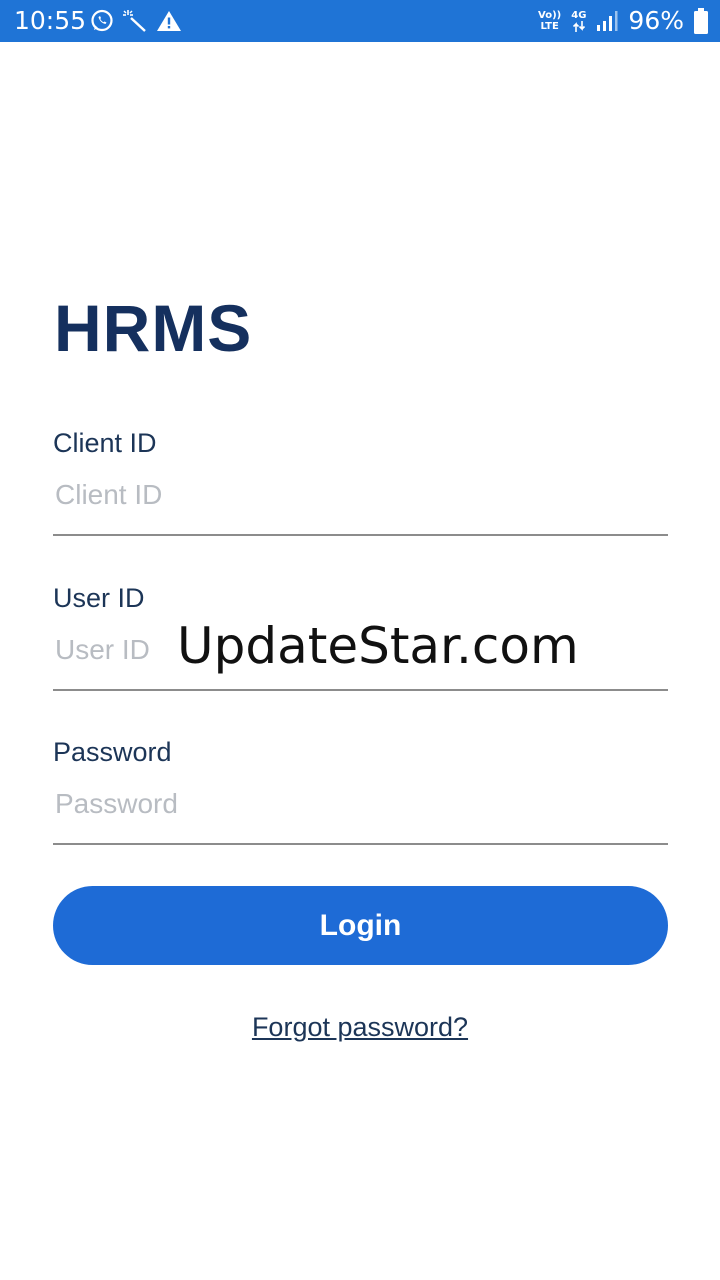 This screenshot has height=1280, width=720. I want to click on whatsapp-icon, so click(102, 21).